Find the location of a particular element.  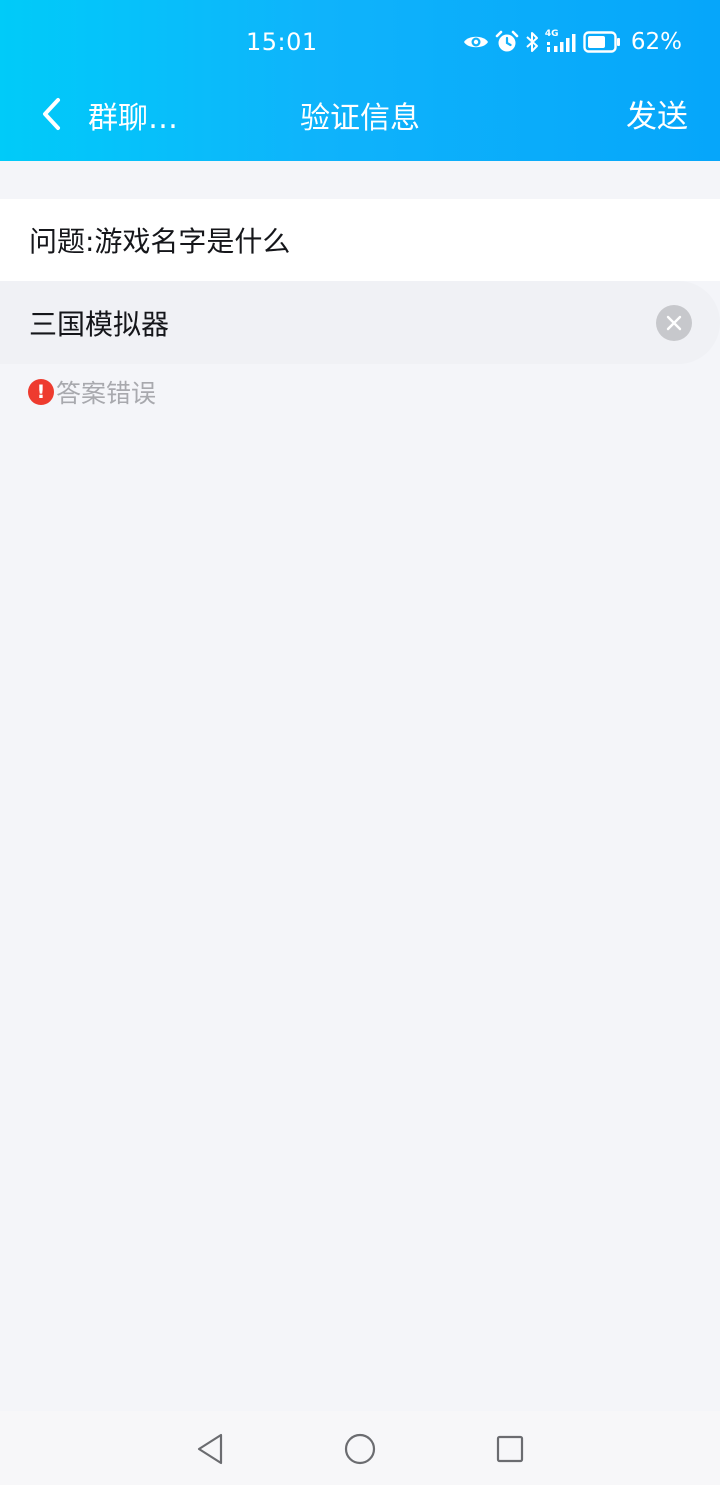

page-title: 验证信息 is located at coordinates (360, 118).